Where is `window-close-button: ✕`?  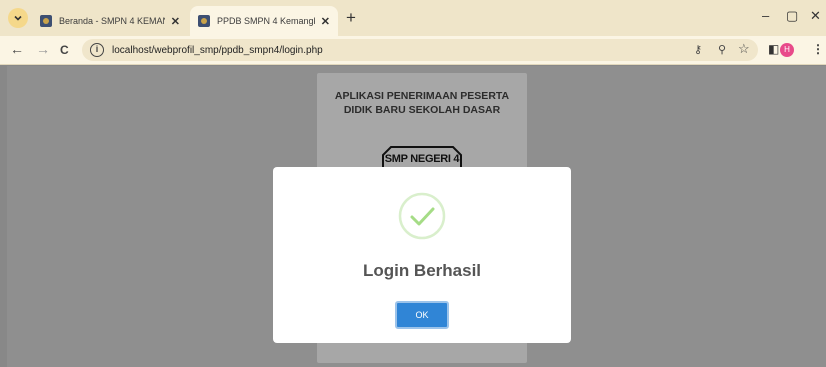 window-close-button: ✕ is located at coordinates (815, 16).